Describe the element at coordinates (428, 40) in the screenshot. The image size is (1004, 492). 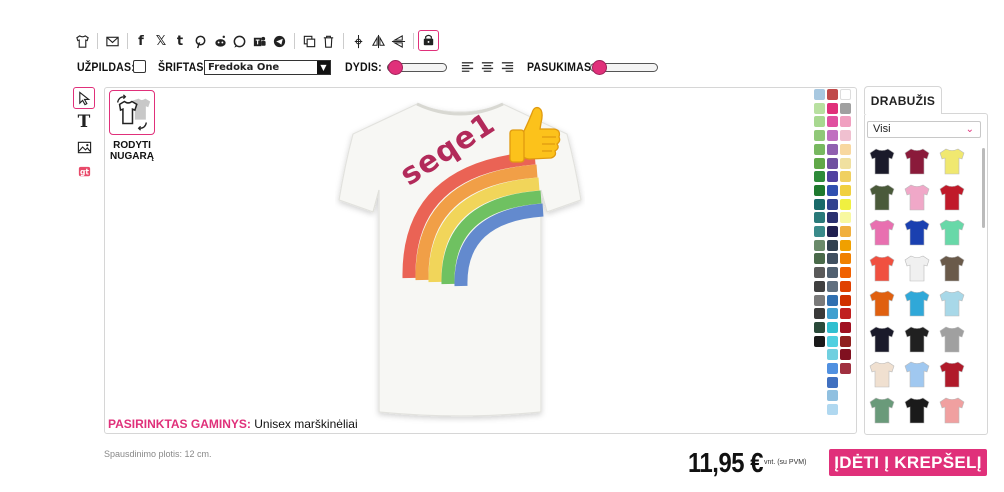
I see `lock-layer-icon` at that location.